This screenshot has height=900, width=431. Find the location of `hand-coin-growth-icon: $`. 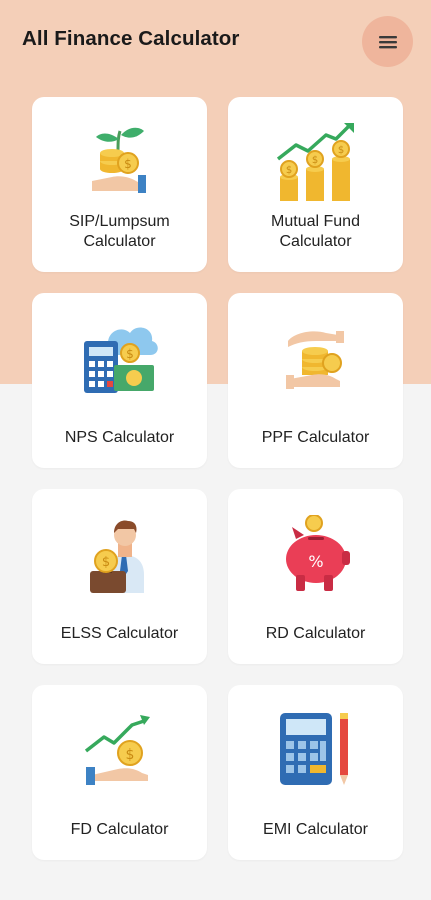

hand-coin-growth-icon: $ is located at coordinates (120, 751).